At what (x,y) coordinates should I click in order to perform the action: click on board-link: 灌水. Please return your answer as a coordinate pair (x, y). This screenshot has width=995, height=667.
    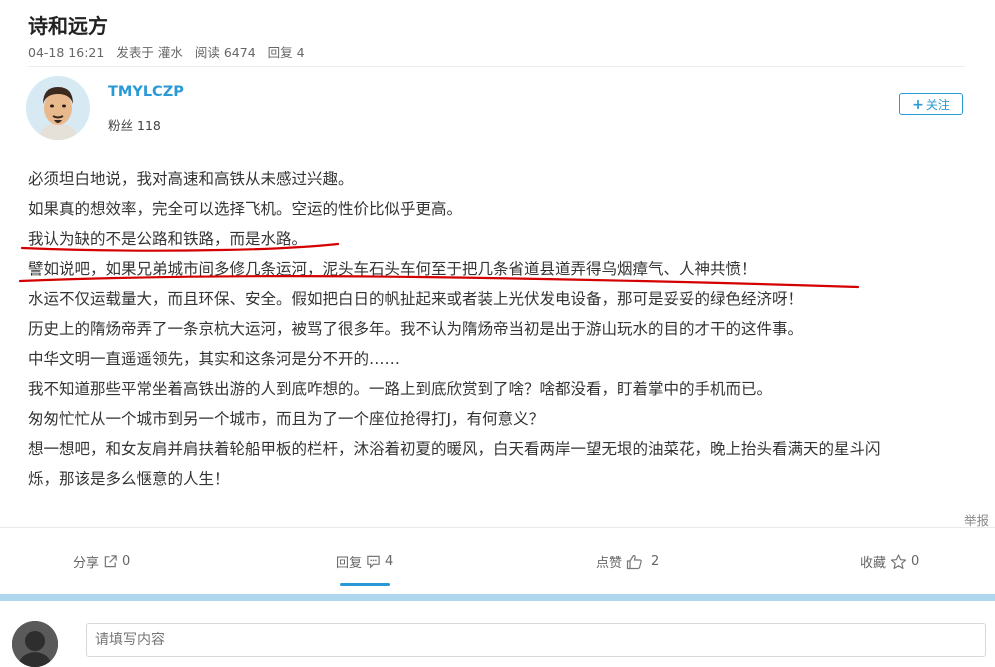
    Looking at the image, I should click on (170, 52).